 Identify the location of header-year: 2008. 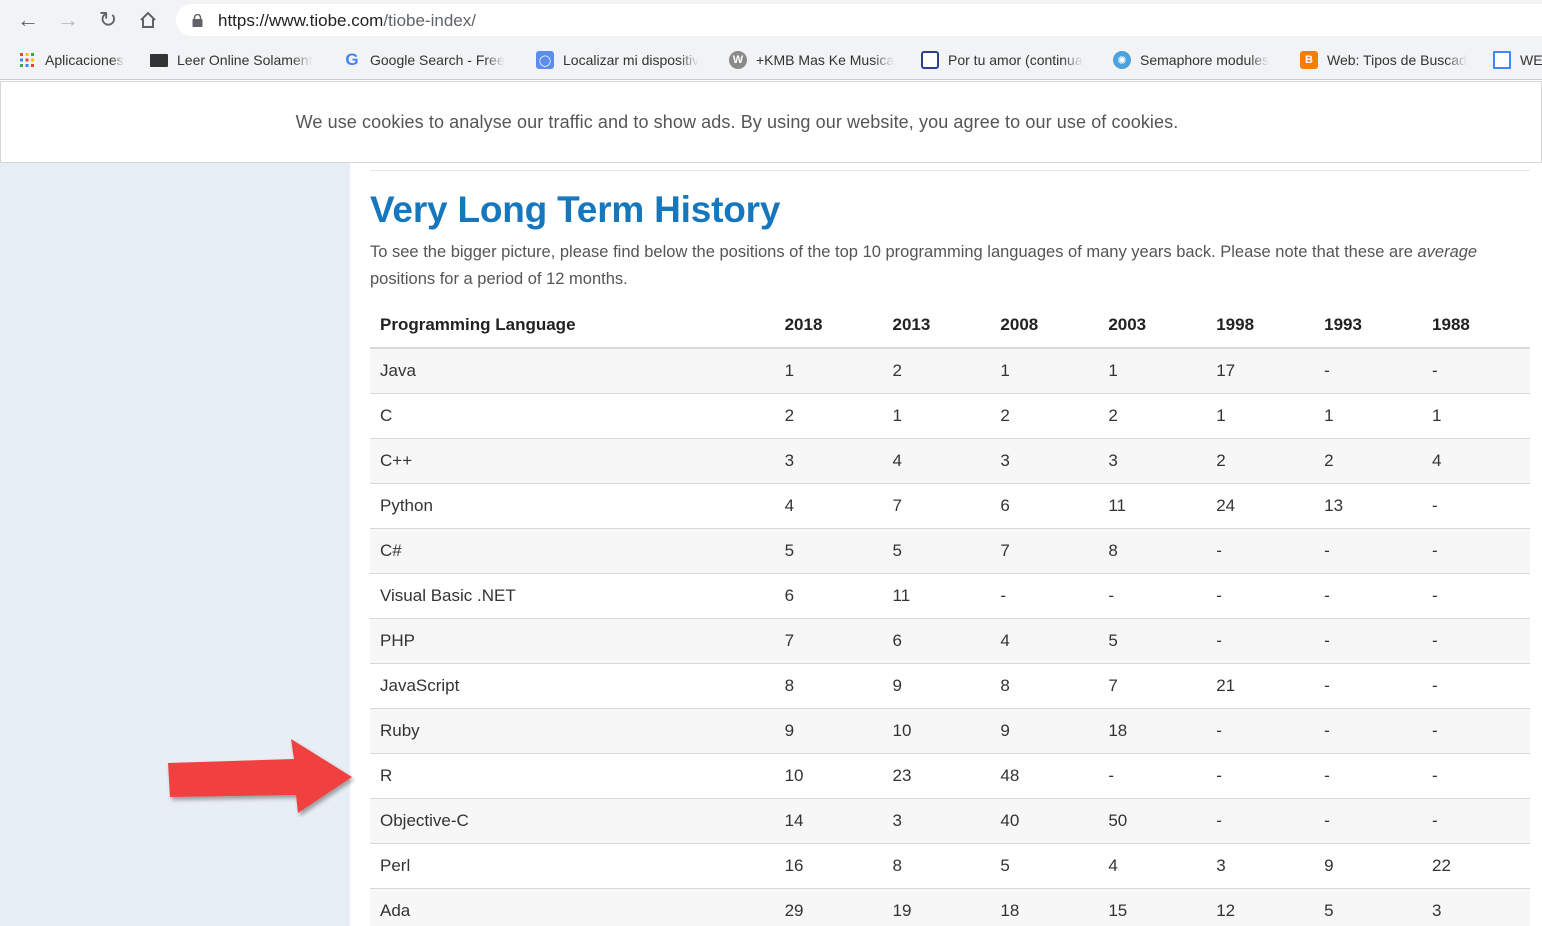
(1044, 326).